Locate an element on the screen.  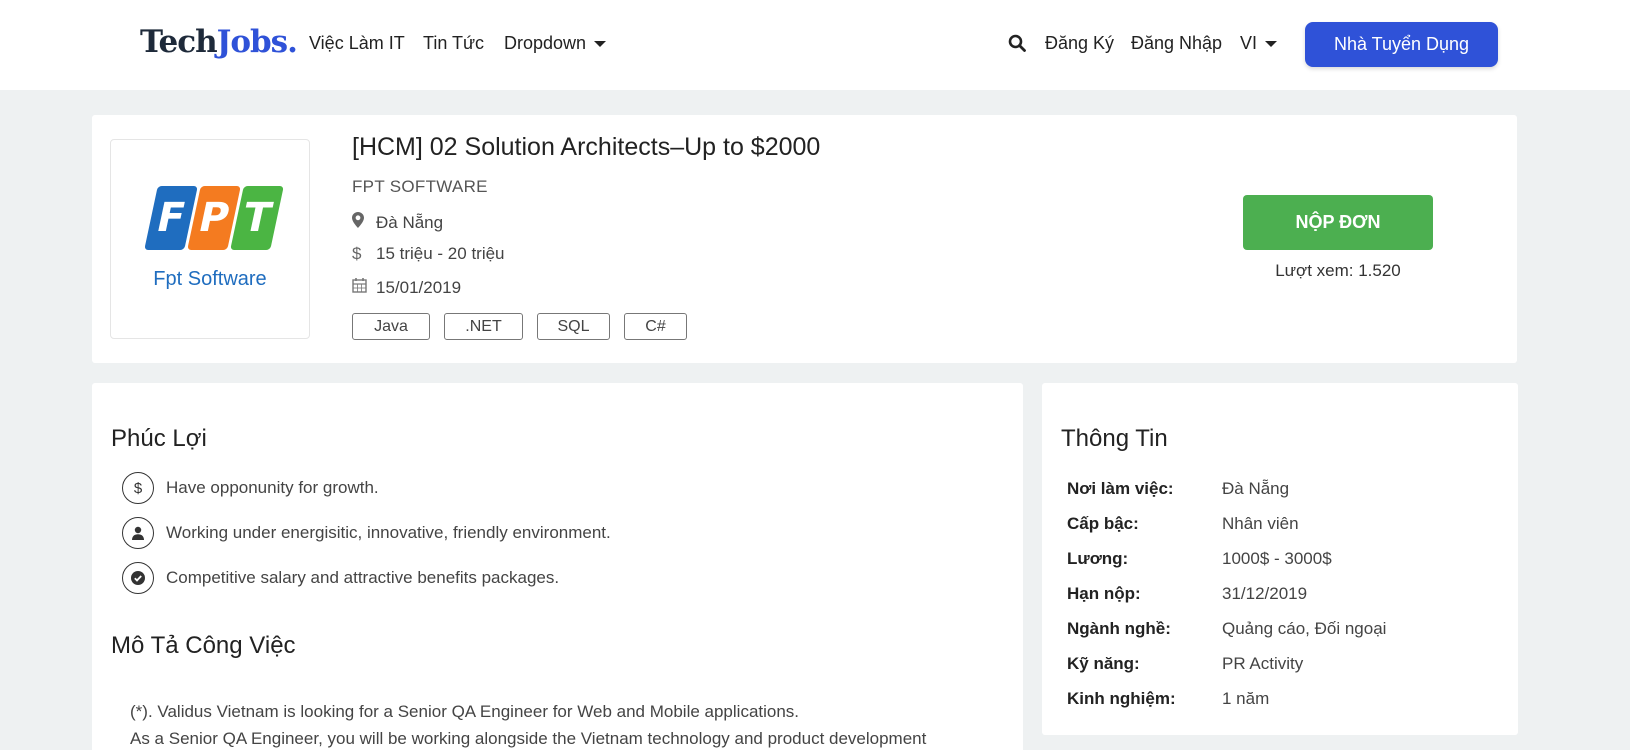
info-row: Kinh nghiệm: 1 năm is located at coordinates (1168, 699).